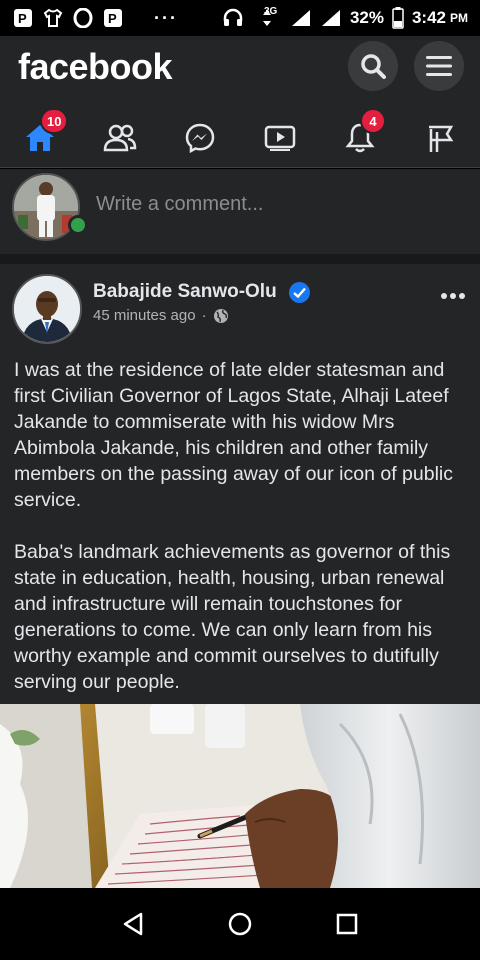 The image size is (480, 960). I want to click on friends-icon, so click(120, 138).